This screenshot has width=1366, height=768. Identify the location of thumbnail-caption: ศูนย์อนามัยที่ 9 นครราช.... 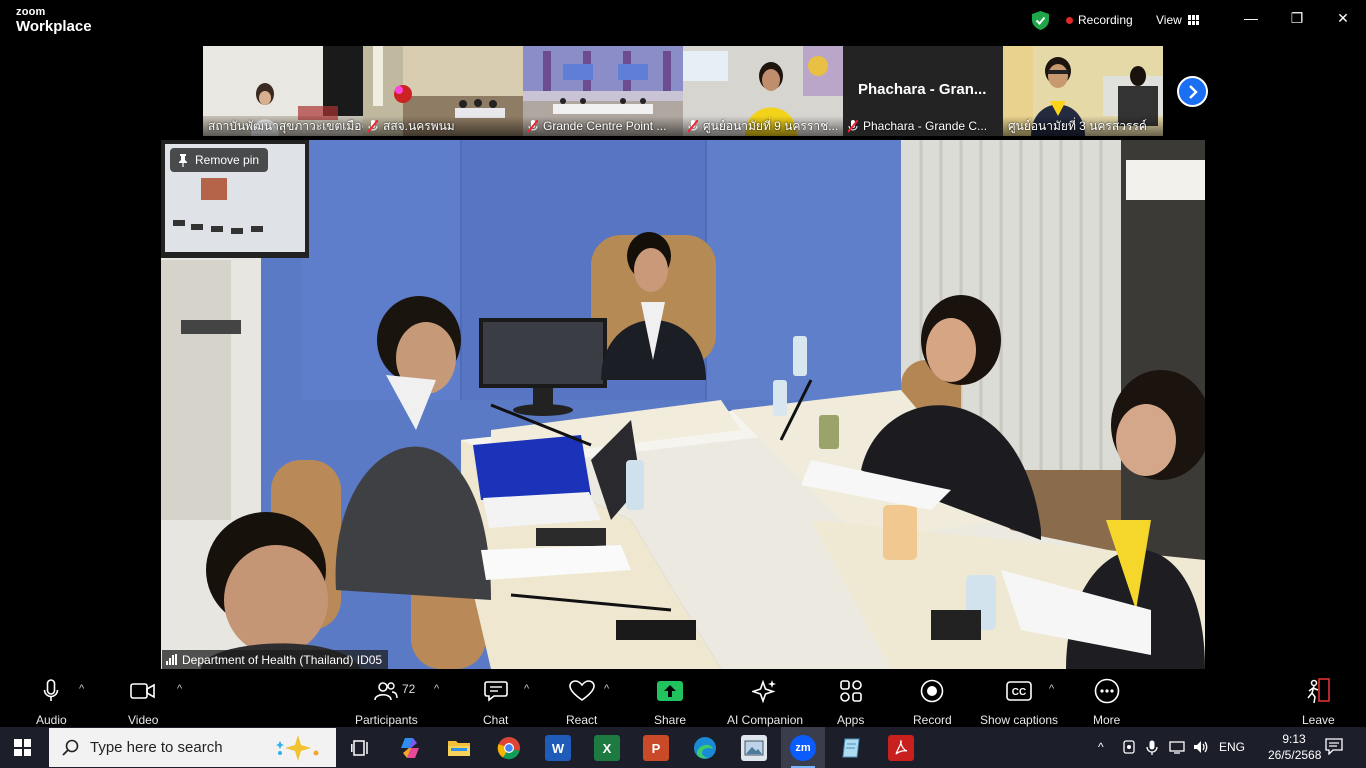
(763, 126).